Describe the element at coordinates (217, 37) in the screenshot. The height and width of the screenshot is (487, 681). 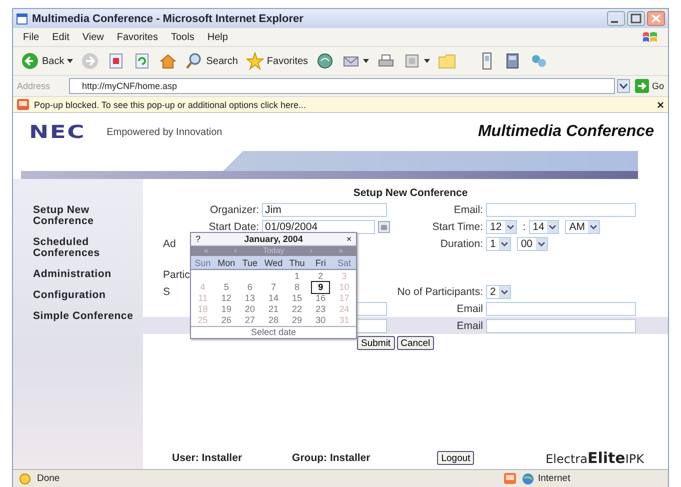
I see `menu-item: Help` at that location.